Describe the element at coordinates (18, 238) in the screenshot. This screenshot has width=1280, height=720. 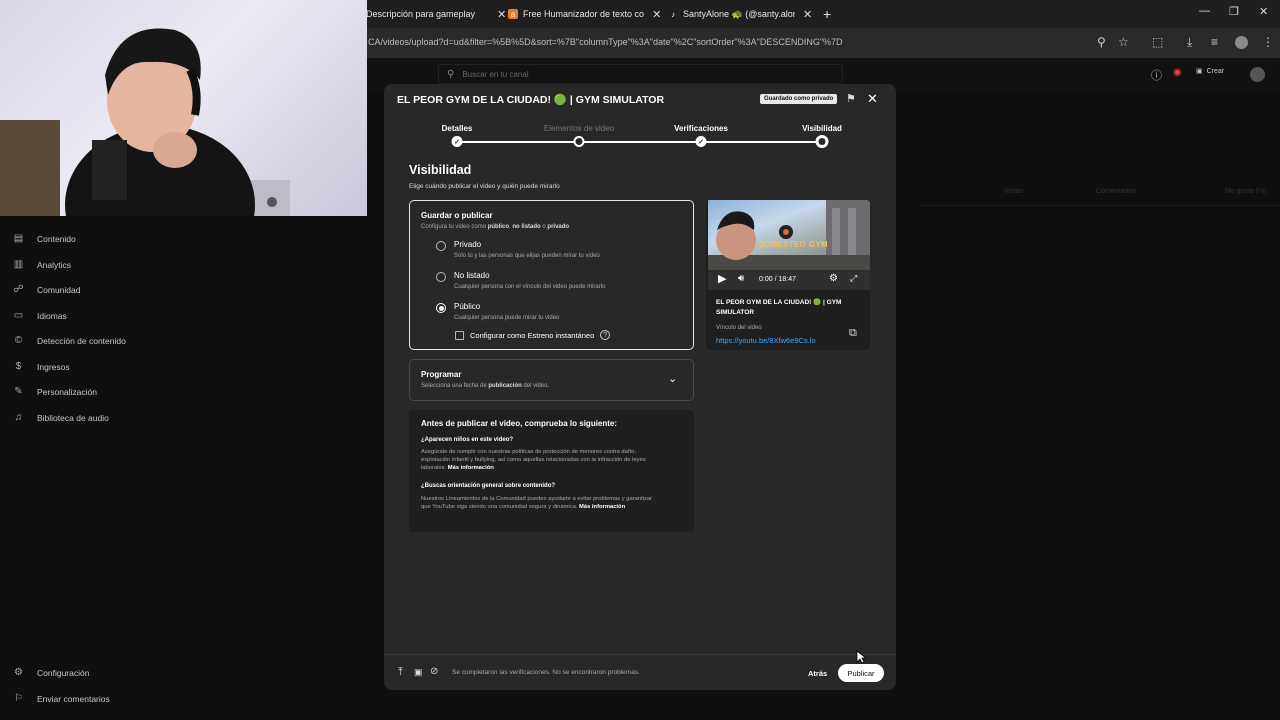
I see `content-icon: ▤` at that location.